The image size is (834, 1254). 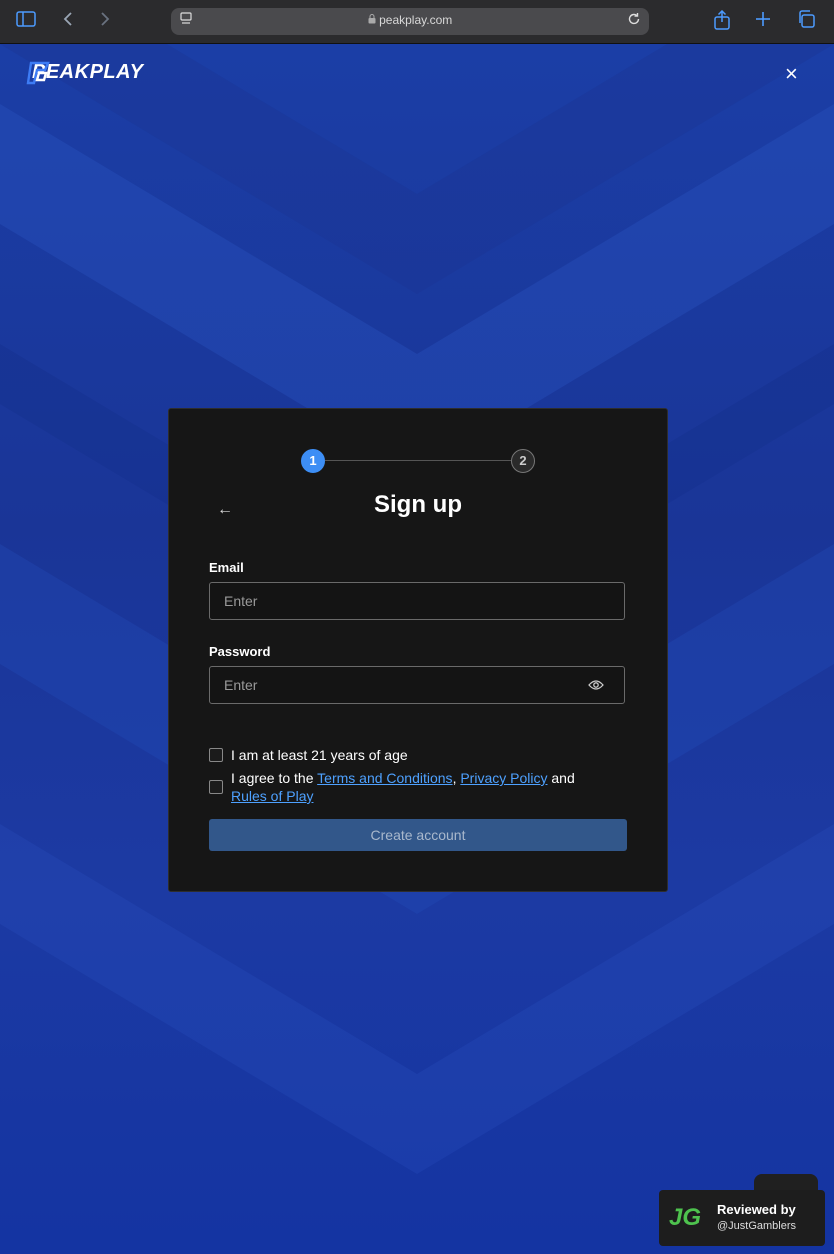 I want to click on rules-link: Rules of Play, so click(x=272, y=796).